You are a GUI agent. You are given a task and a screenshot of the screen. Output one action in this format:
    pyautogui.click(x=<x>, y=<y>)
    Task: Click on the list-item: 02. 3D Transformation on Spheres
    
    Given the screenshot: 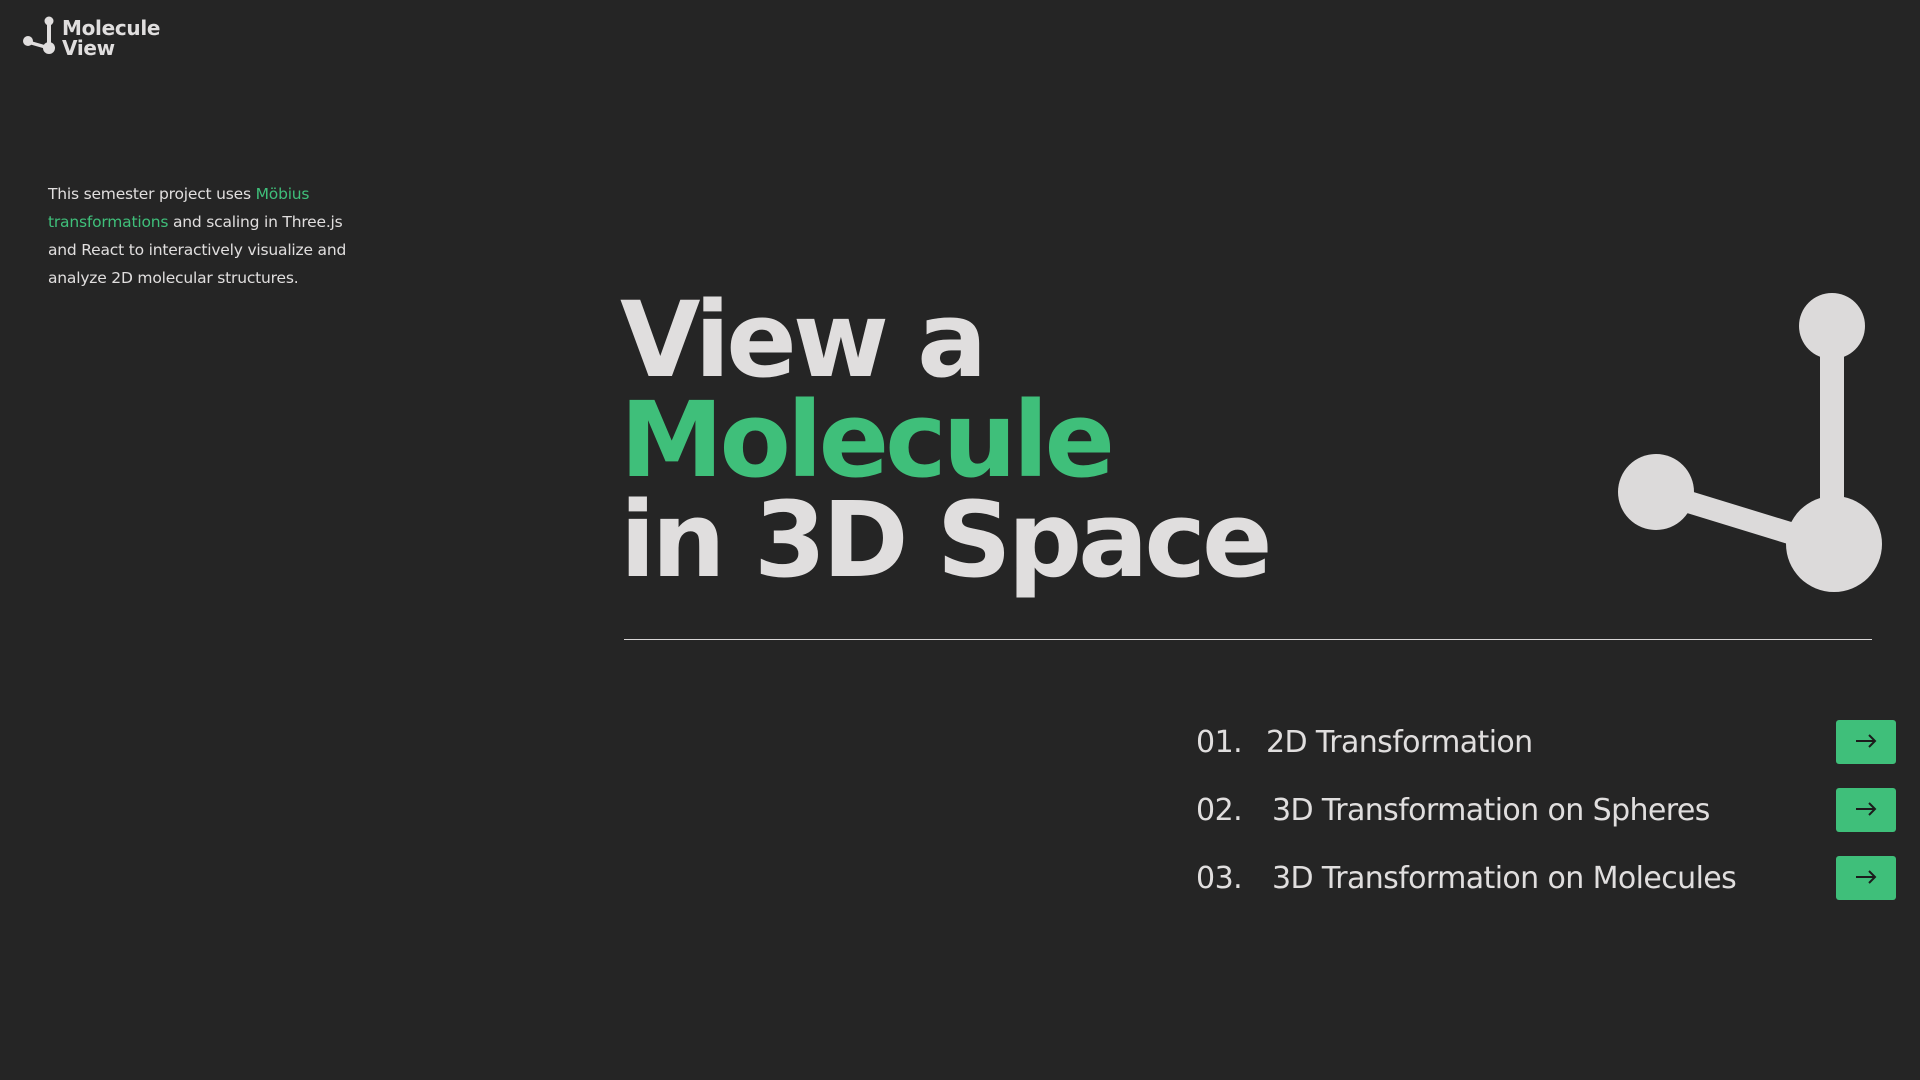 What is the action you would take?
    pyautogui.click(x=1546, y=810)
    